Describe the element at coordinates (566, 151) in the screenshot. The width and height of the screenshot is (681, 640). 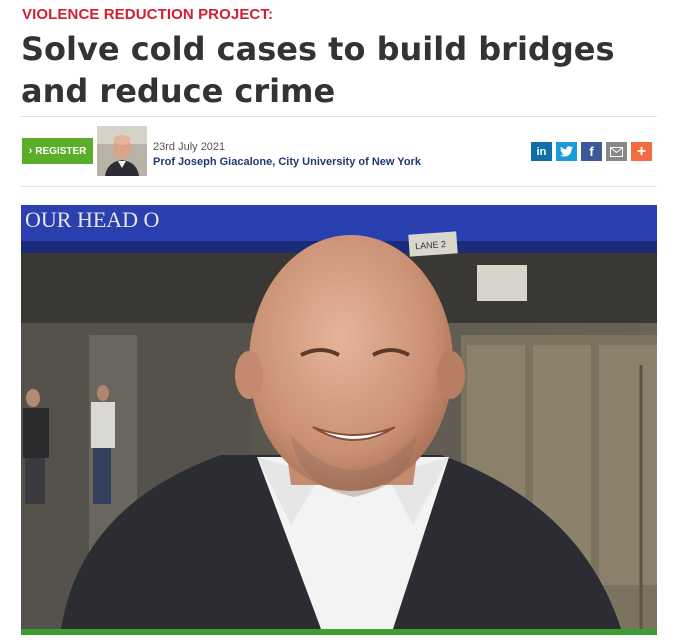
I see `twitter-icon` at that location.